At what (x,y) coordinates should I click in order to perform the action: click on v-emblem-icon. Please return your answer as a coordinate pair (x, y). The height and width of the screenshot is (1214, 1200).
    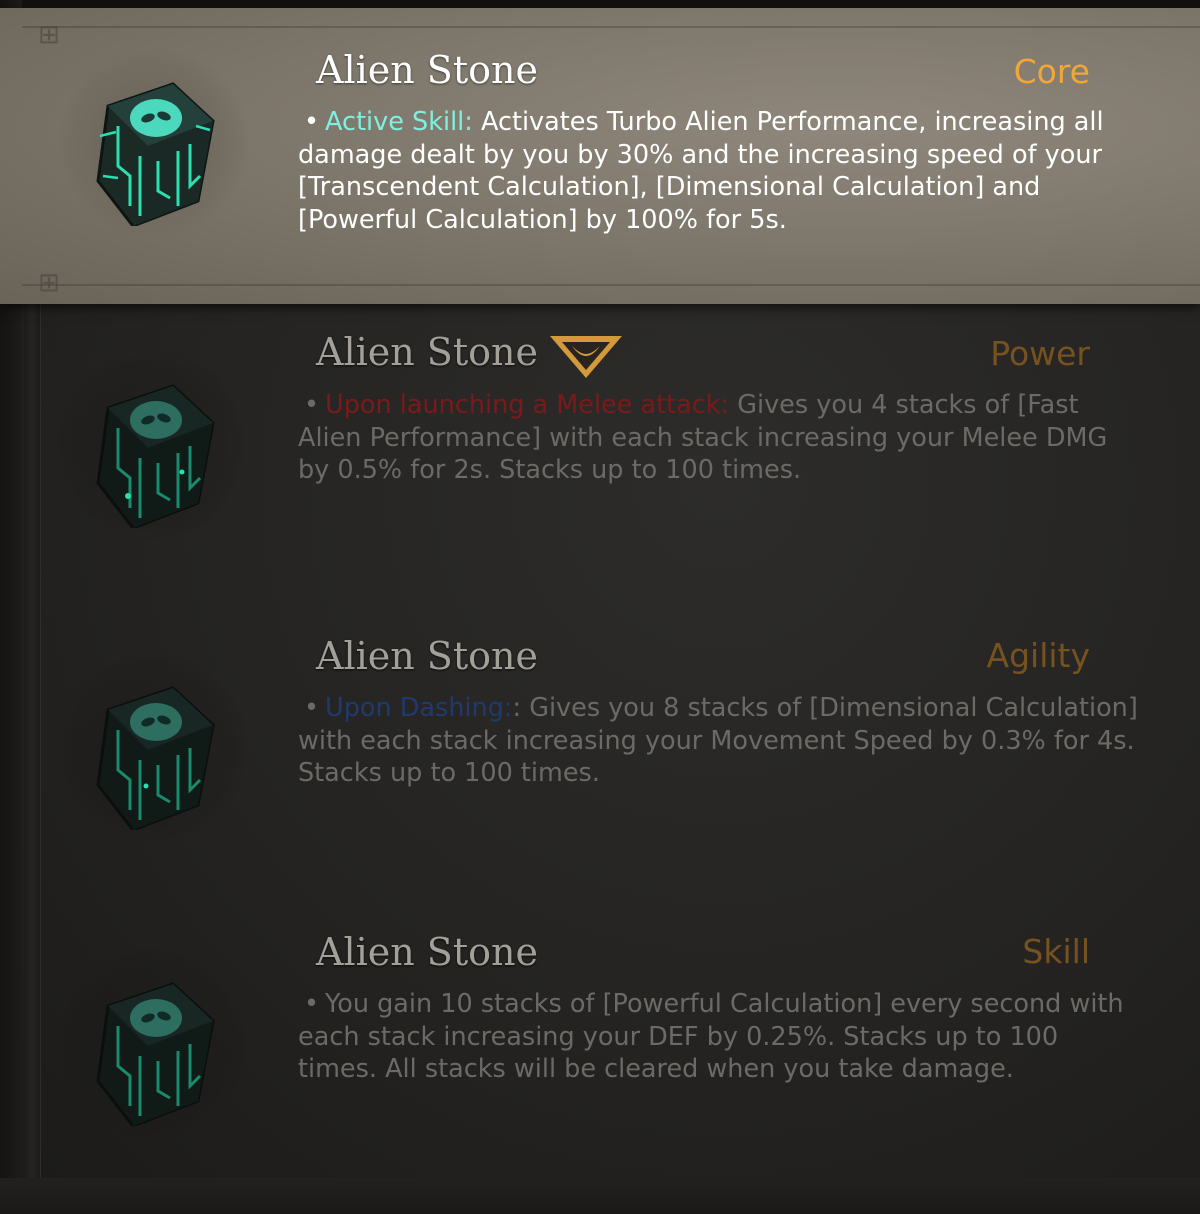
    Looking at the image, I should click on (586, 357).